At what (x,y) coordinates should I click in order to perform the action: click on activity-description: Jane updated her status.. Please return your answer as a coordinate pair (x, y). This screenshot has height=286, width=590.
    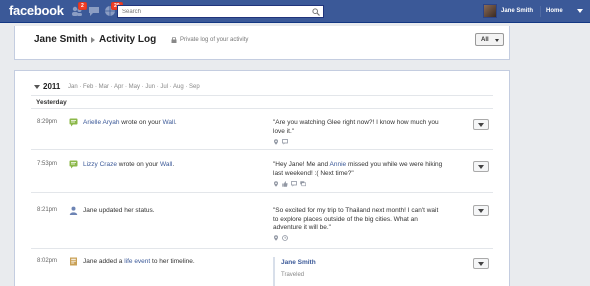
    Looking at the image, I should click on (119, 210).